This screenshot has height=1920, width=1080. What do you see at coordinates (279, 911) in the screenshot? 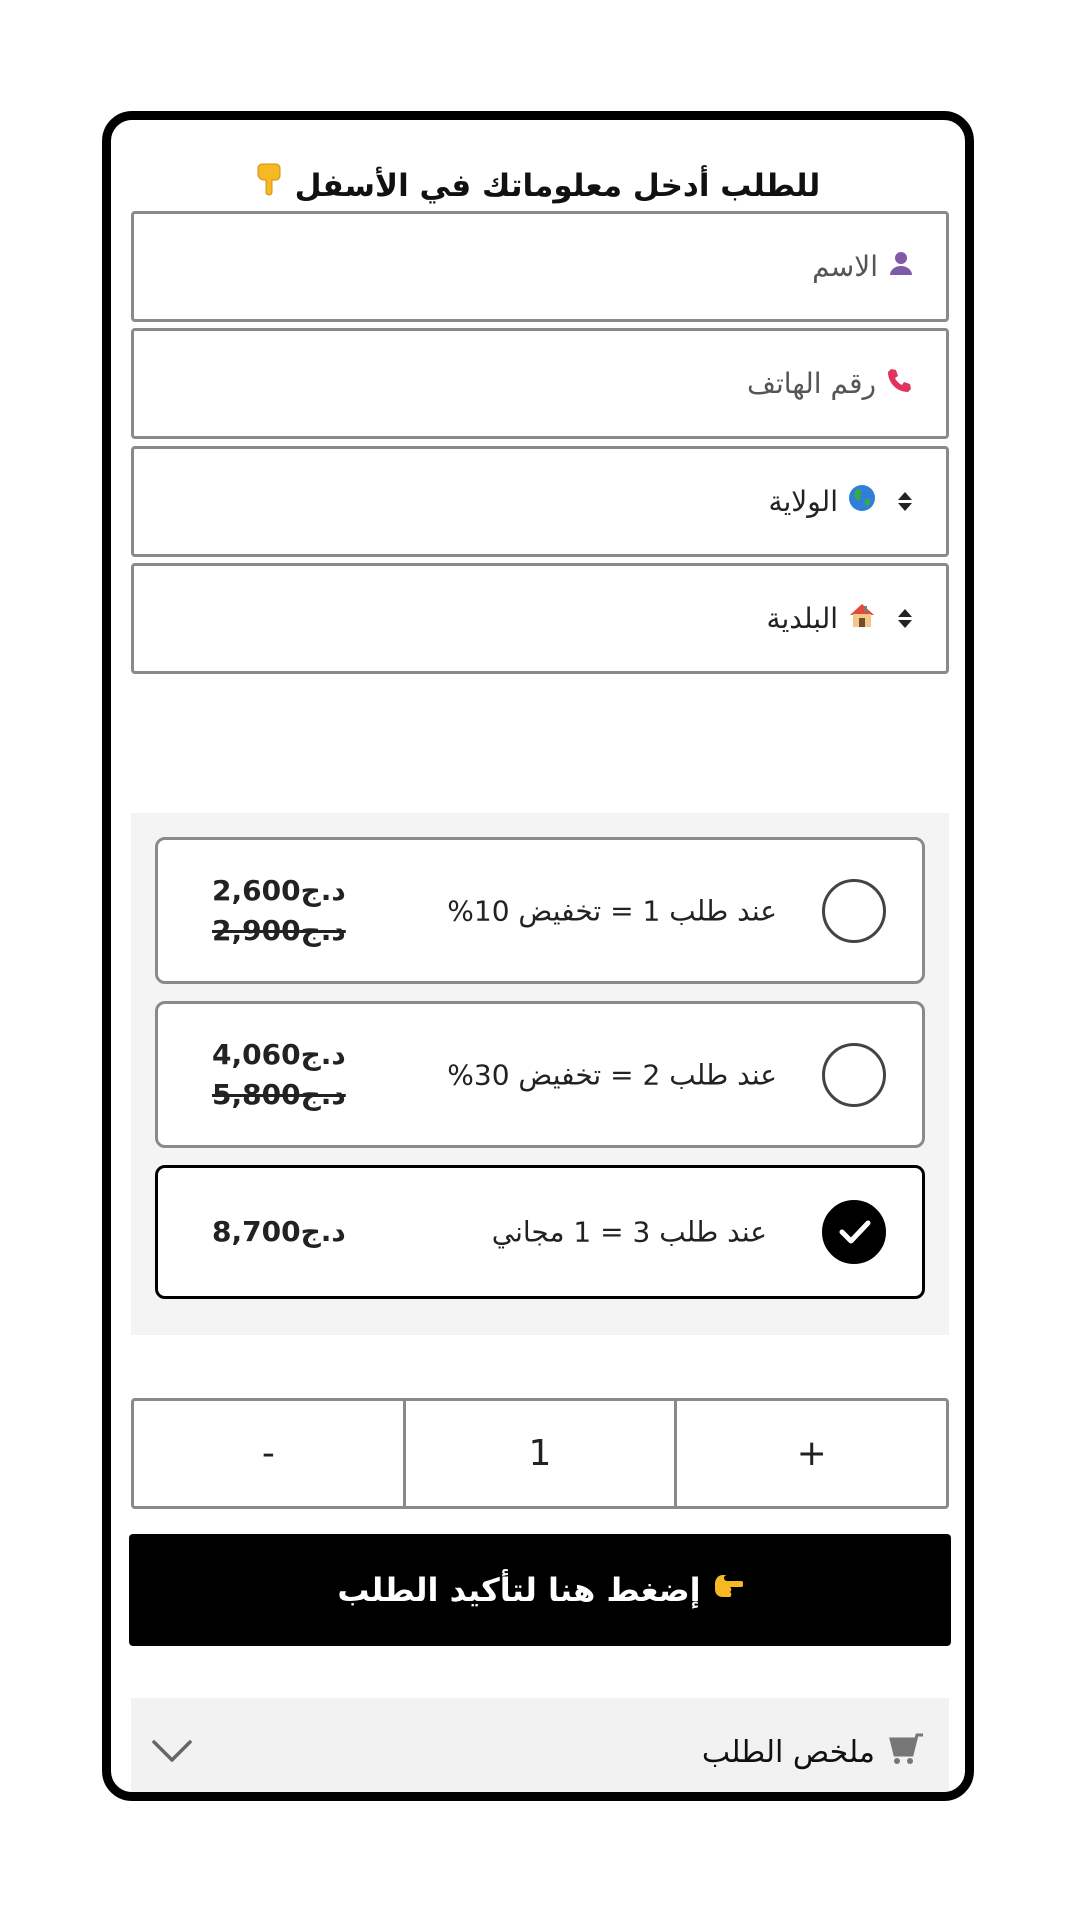
I see `offer-prices: 2,600د.ج 2,900د.ج` at bounding box center [279, 911].